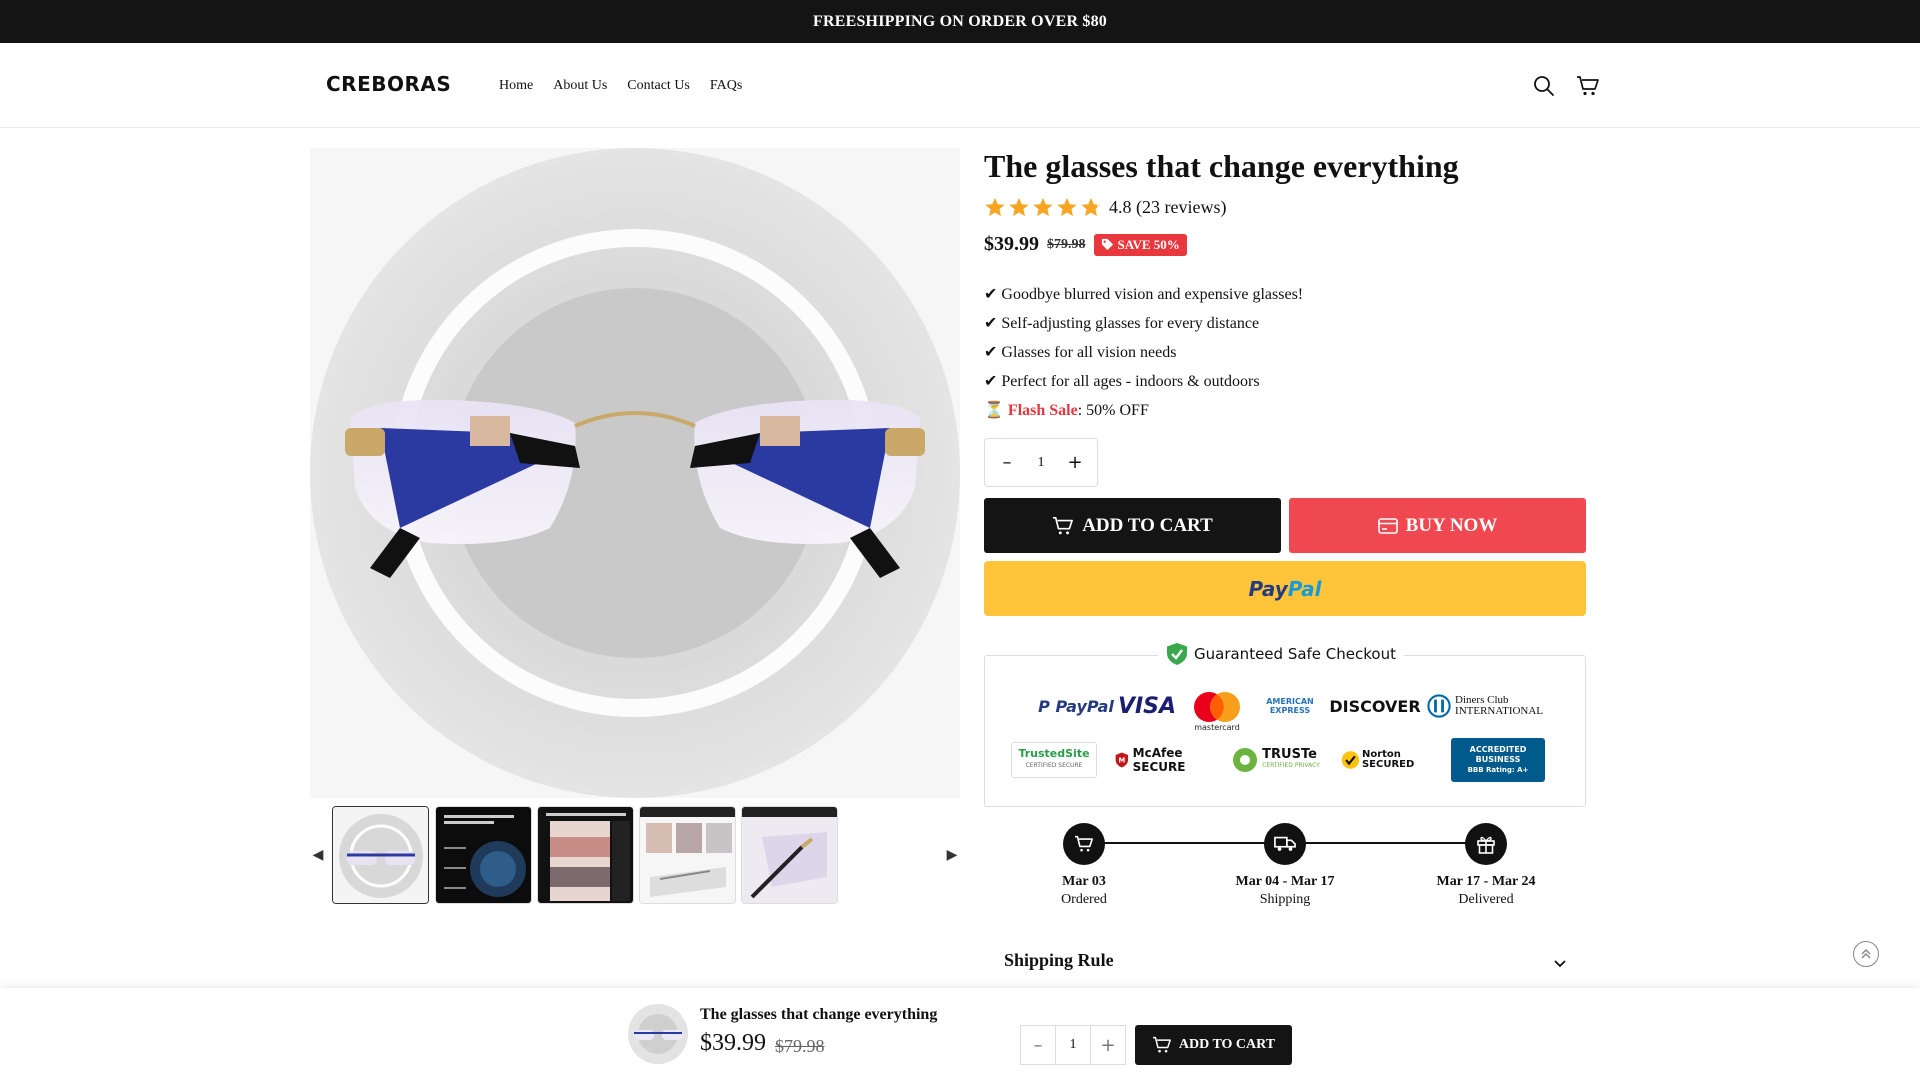 Image resolution: width=1920 pixels, height=1080 pixels. What do you see at coordinates (1221, 166) in the screenshot?
I see `product-title: The glasses that change everything` at bounding box center [1221, 166].